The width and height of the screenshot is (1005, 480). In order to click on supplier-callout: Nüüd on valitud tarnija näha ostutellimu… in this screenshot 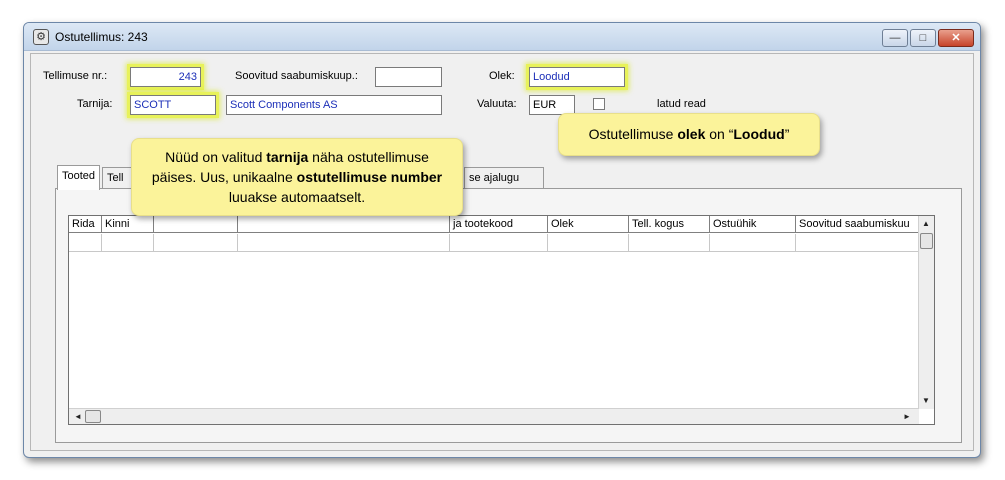, I will do `click(297, 157)`.